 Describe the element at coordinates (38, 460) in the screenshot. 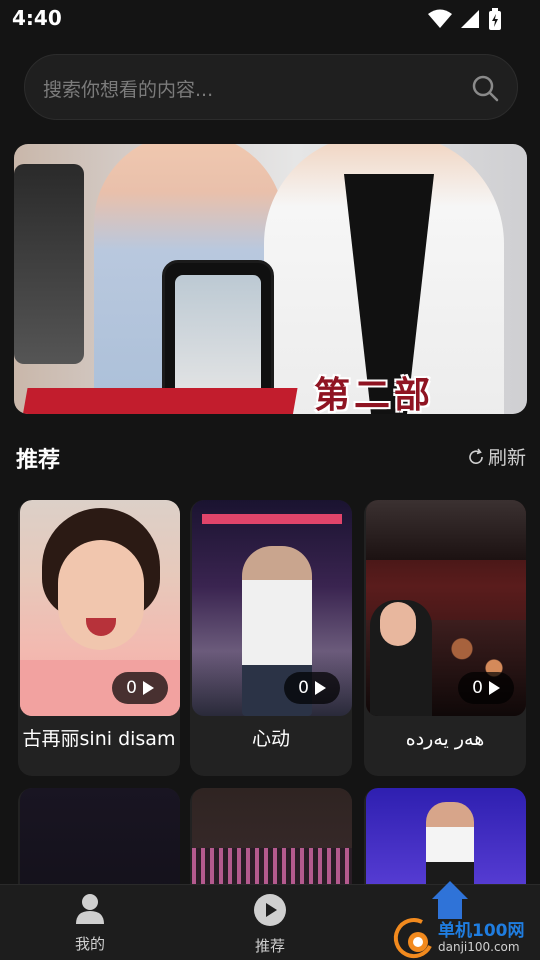

I see `section-title: 推荐` at that location.